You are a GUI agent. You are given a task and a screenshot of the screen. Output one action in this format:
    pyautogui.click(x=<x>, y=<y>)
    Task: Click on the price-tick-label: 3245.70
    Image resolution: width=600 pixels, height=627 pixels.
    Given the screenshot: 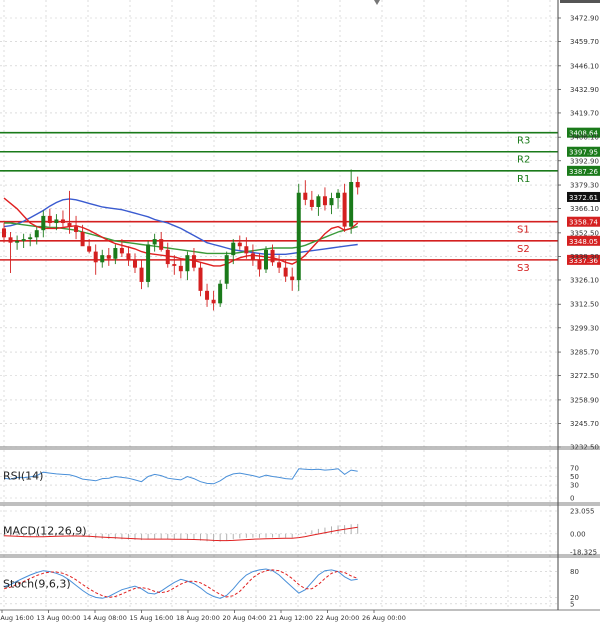 What is the action you would take?
    pyautogui.click(x=584, y=424)
    